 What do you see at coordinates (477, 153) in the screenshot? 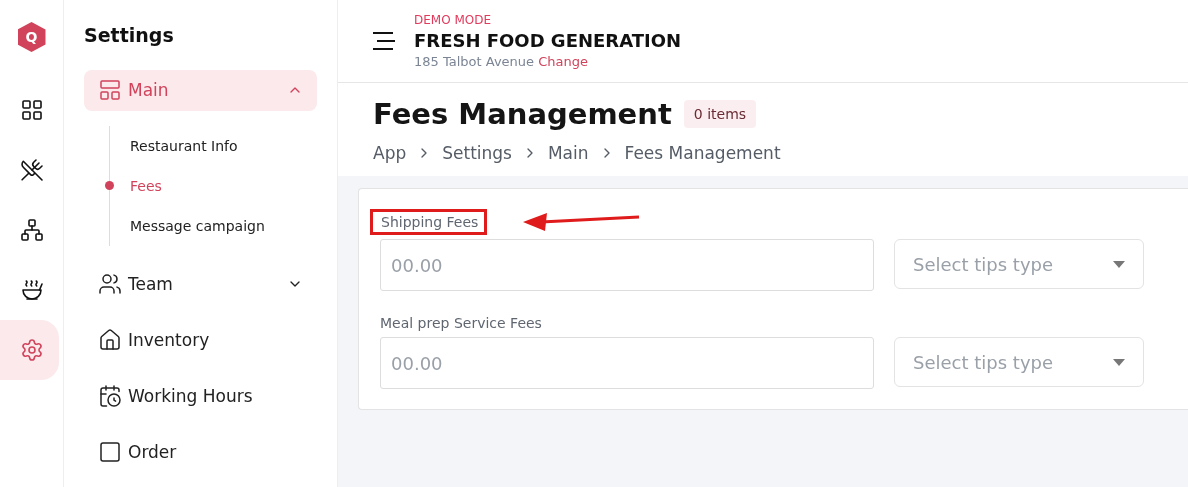
I see `breadcrumb-item: Settings` at bounding box center [477, 153].